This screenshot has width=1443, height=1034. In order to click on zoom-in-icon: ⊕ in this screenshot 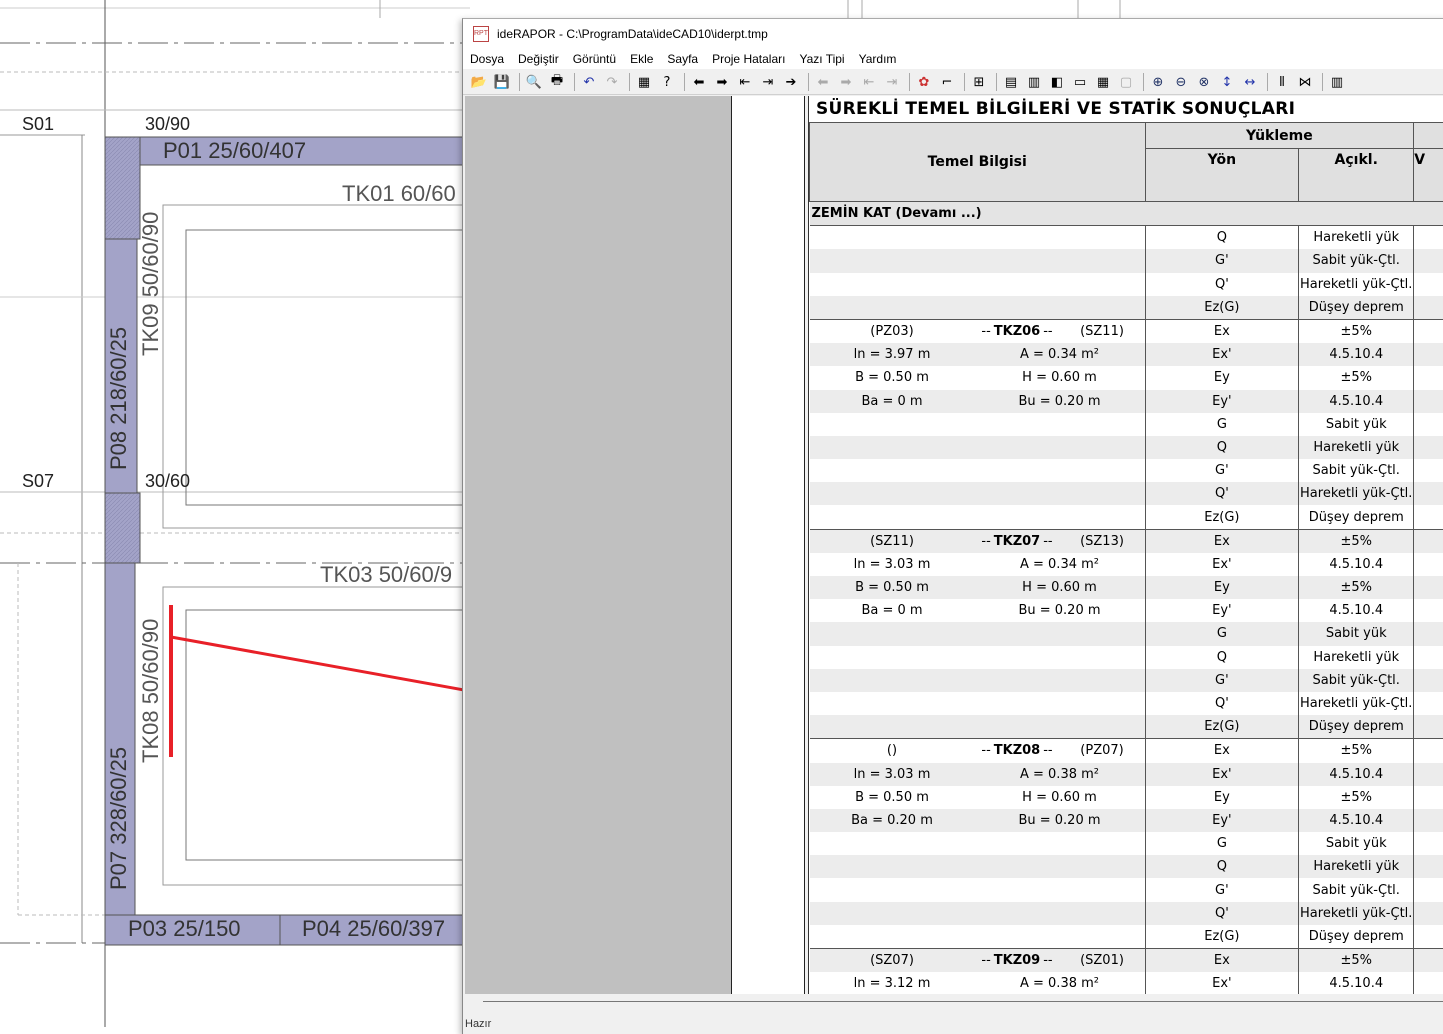, I will do `click(1158, 82)`.